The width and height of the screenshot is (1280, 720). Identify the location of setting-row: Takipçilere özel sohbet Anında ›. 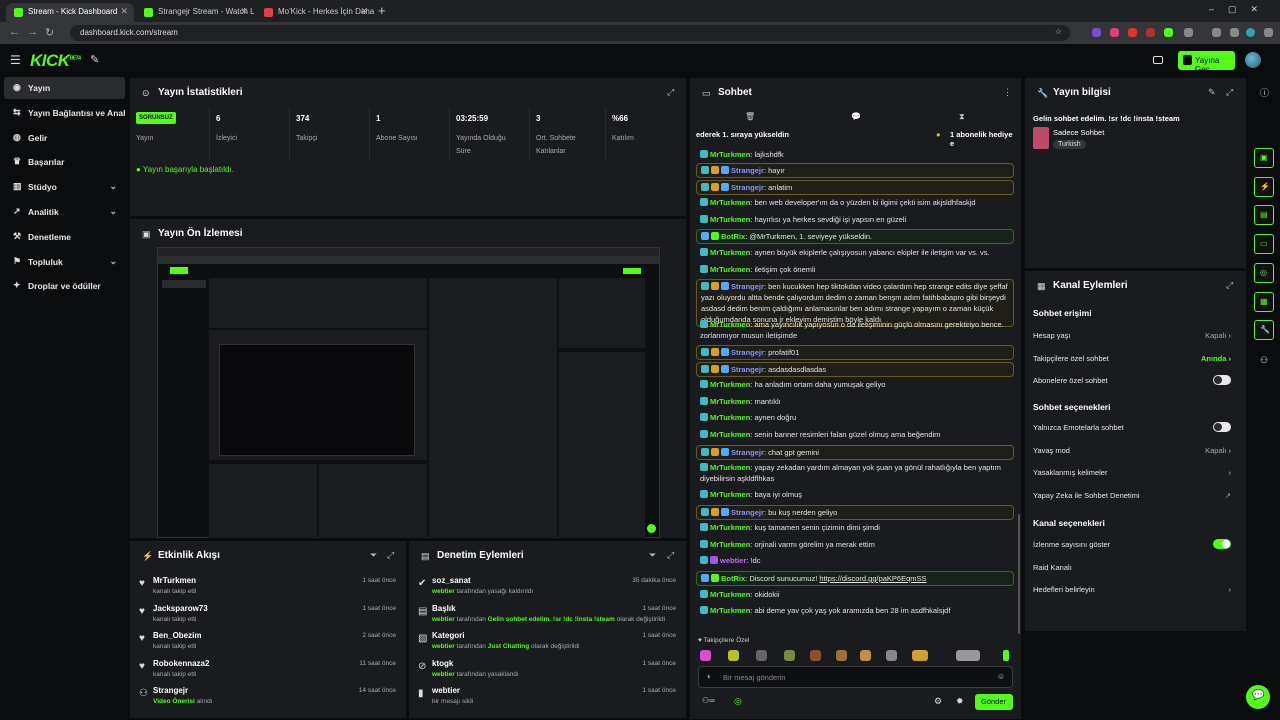
(1136, 365).